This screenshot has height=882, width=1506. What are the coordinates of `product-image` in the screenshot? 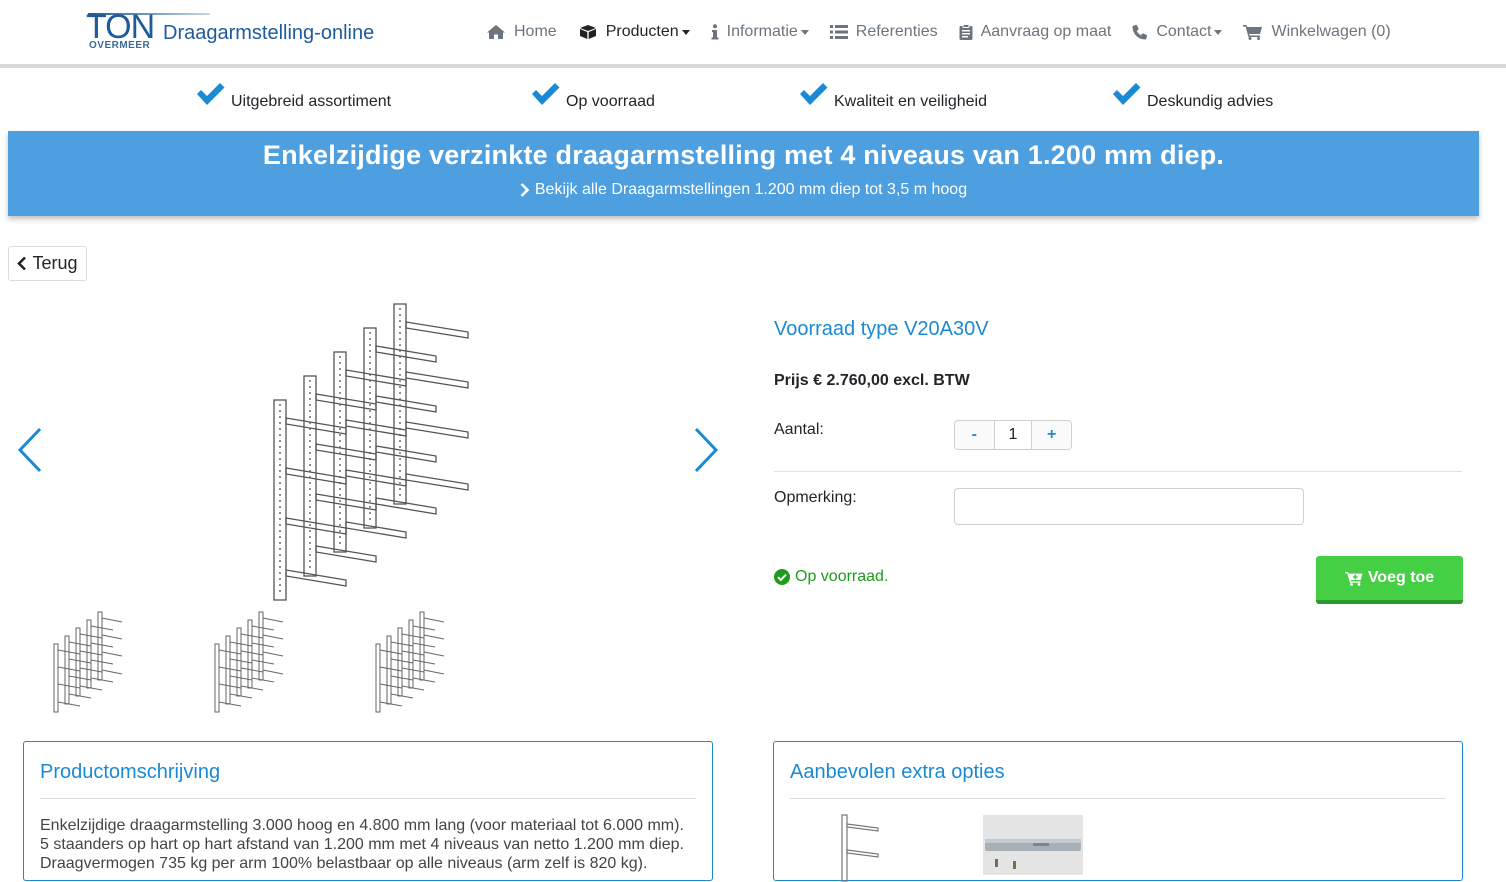 It's located at (375, 451).